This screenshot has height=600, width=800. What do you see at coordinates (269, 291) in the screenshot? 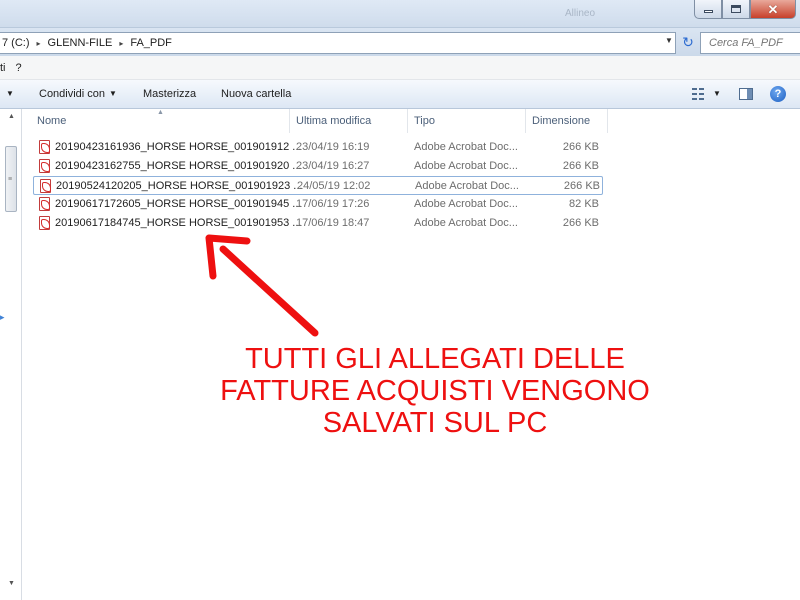
I see `arrow-shaft` at bounding box center [269, 291].